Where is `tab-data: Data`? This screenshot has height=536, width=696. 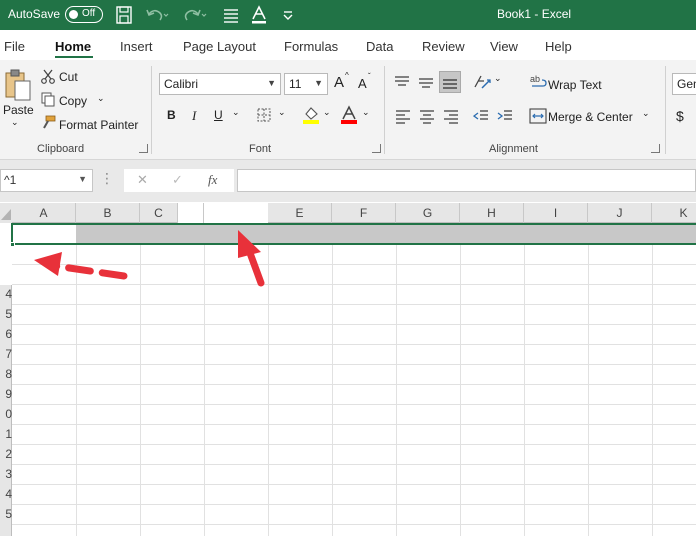 tab-data: Data is located at coordinates (379, 46).